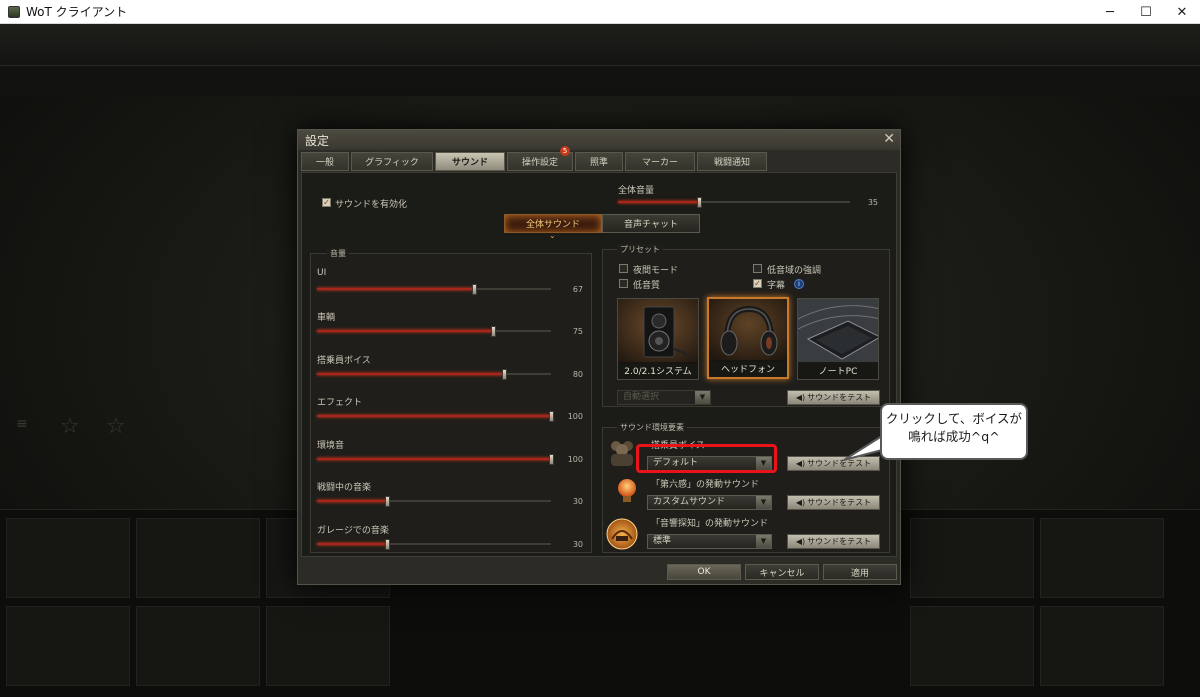 The height and width of the screenshot is (697, 1200). What do you see at coordinates (838, 331) in the screenshot?
I see `laptop-icon` at bounding box center [838, 331].